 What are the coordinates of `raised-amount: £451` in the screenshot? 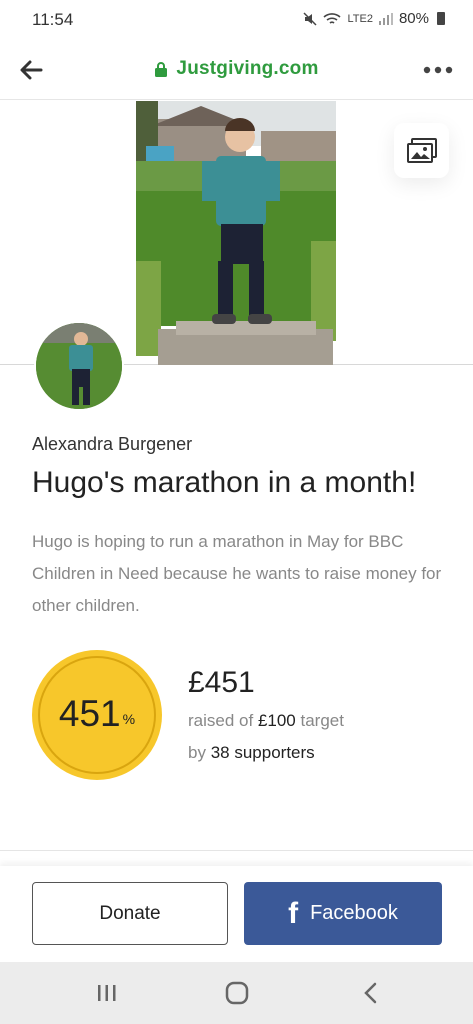 It's located at (221, 682).